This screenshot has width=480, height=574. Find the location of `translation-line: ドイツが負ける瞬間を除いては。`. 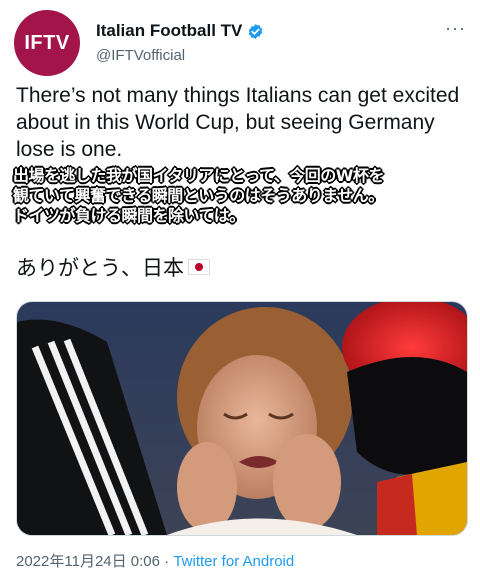

translation-line: ドイツが負ける瞬間を除いては。 is located at coordinates (129, 215).